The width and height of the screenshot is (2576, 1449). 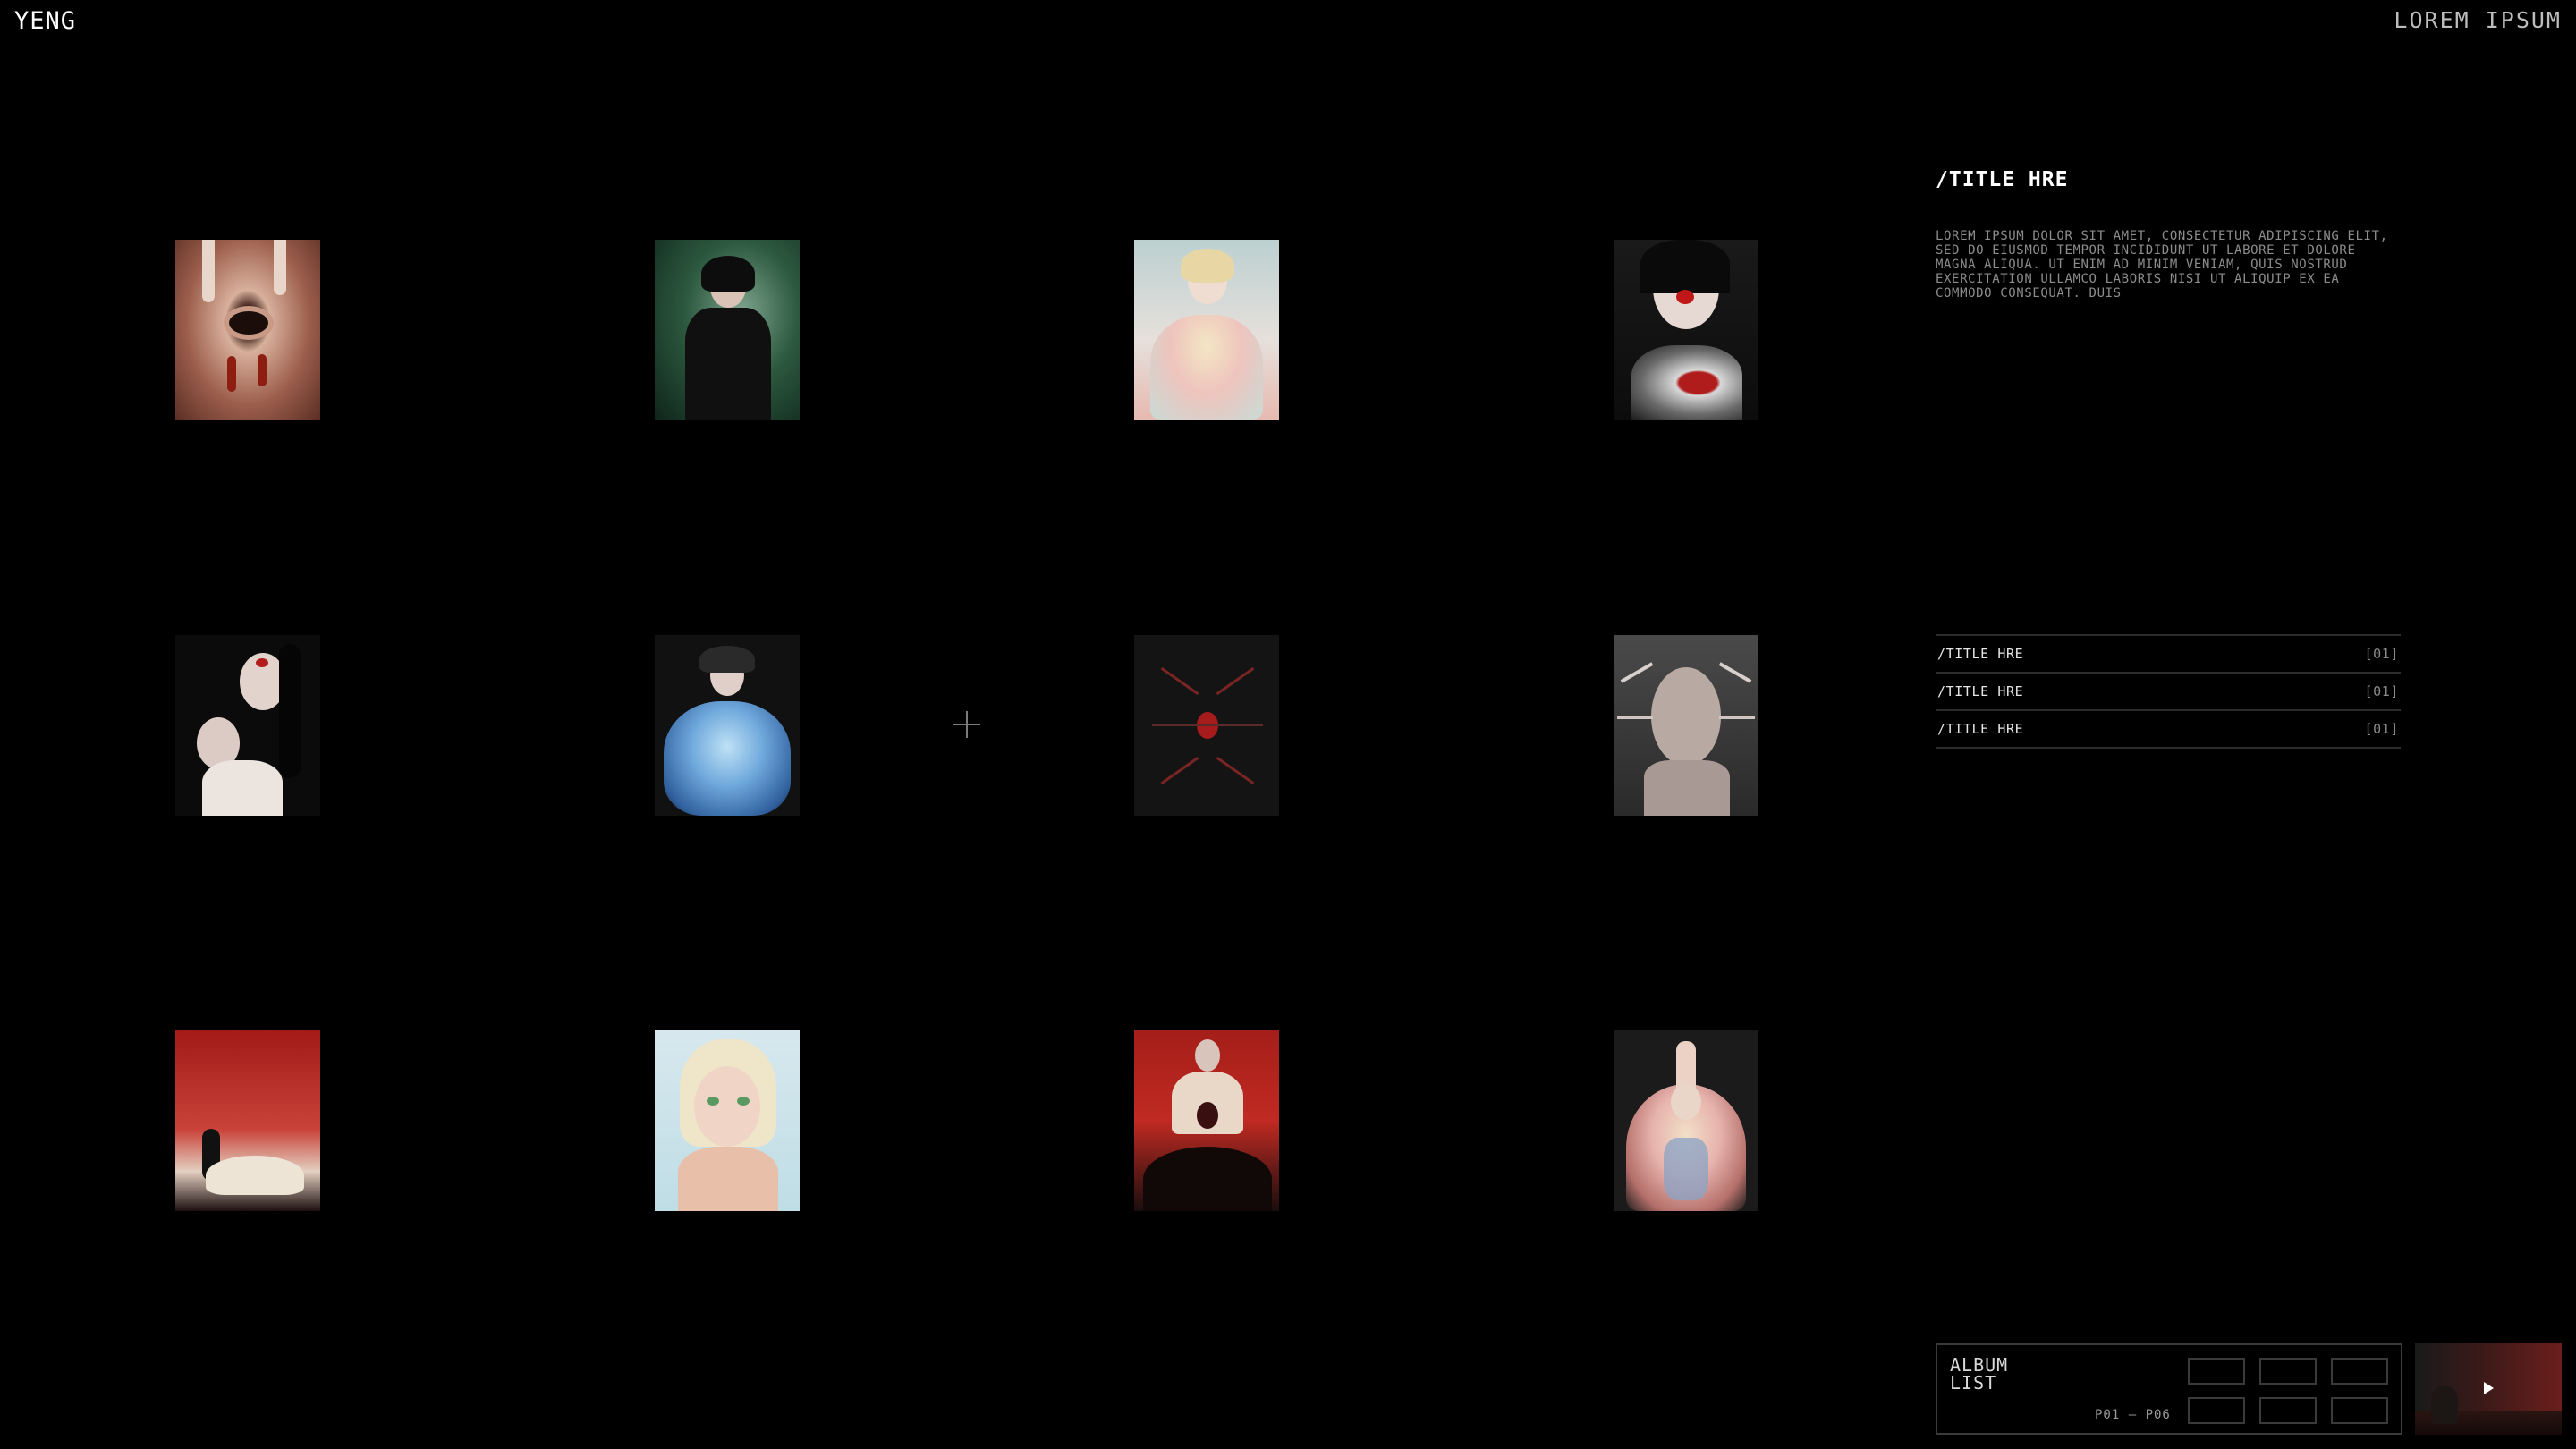 What do you see at coordinates (2002, 179) in the screenshot?
I see `panel-title: /TITLE HRE` at bounding box center [2002, 179].